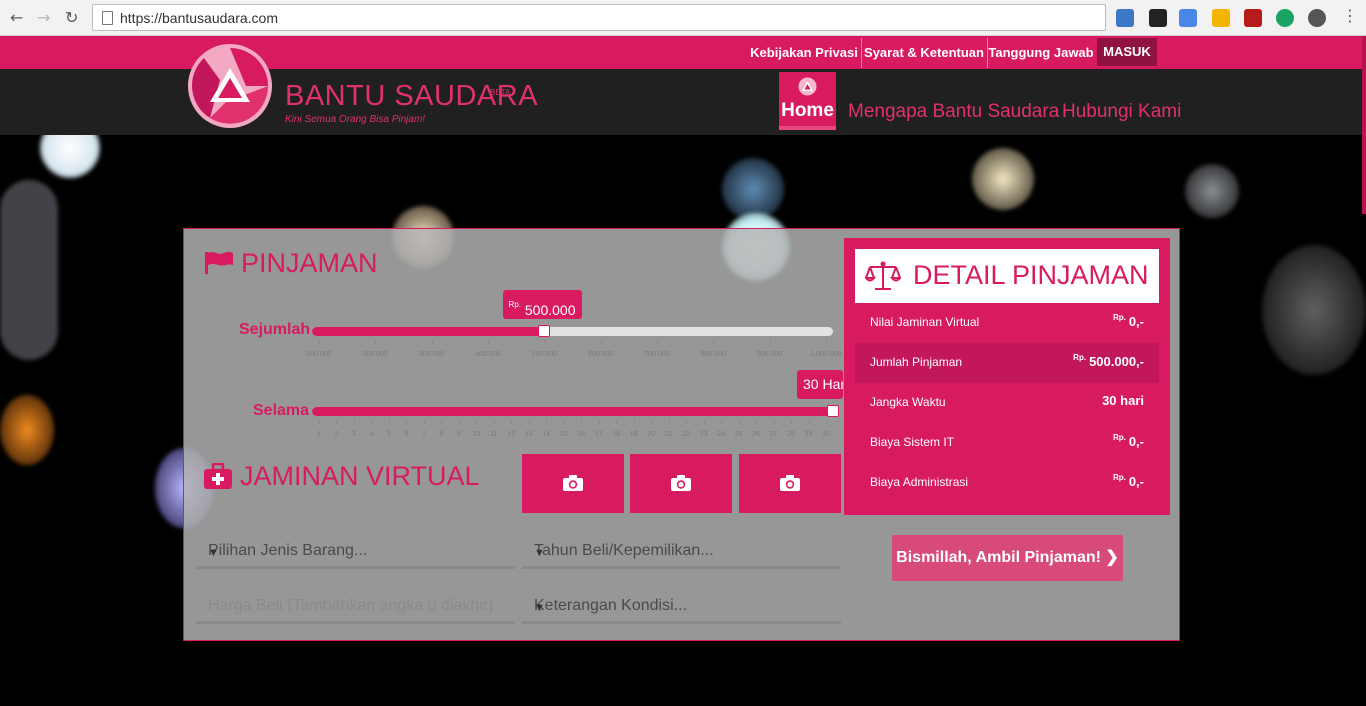  I want to click on nav-home-label: Home, so click(807, 110).